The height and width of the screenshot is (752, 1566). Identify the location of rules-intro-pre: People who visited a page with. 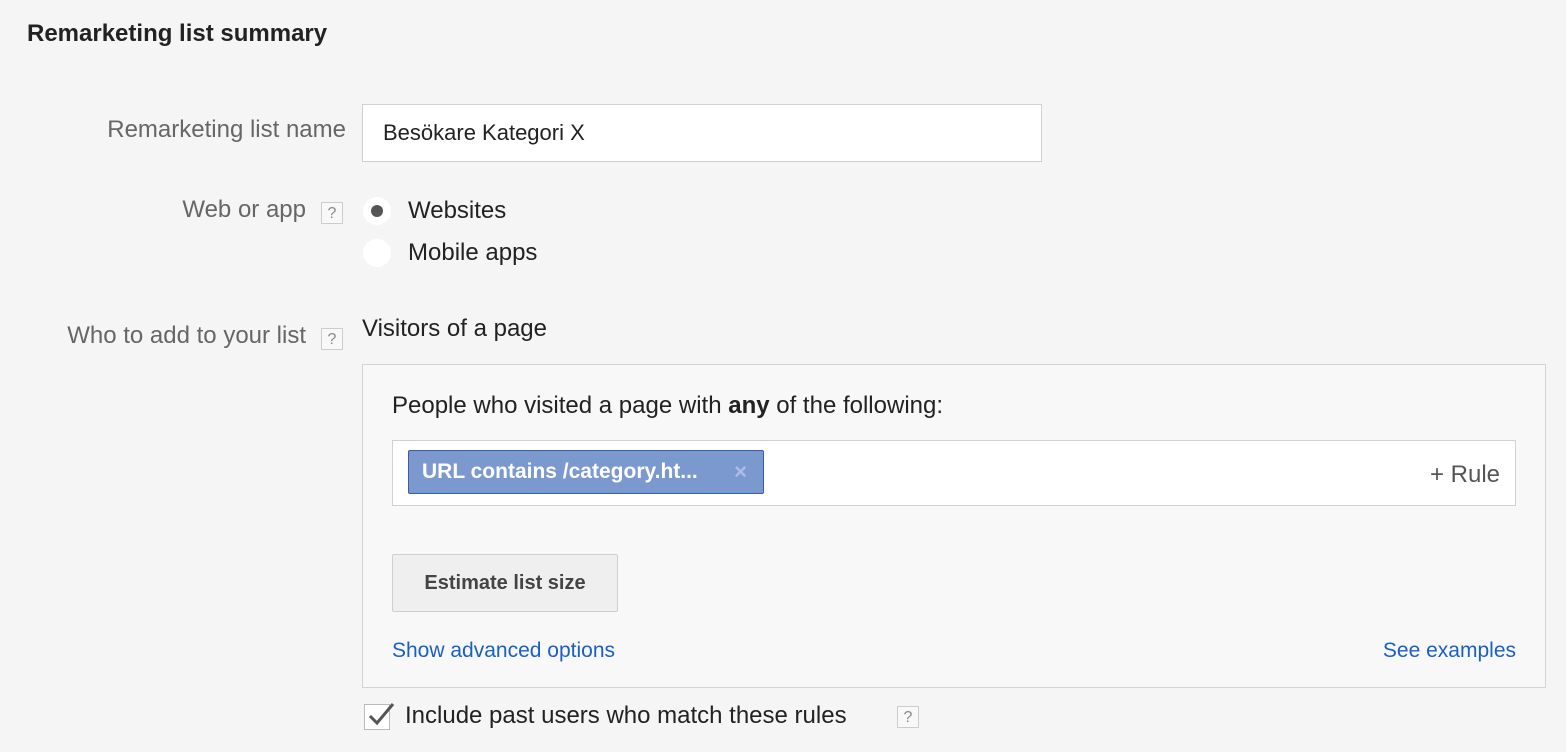
(560, 405).